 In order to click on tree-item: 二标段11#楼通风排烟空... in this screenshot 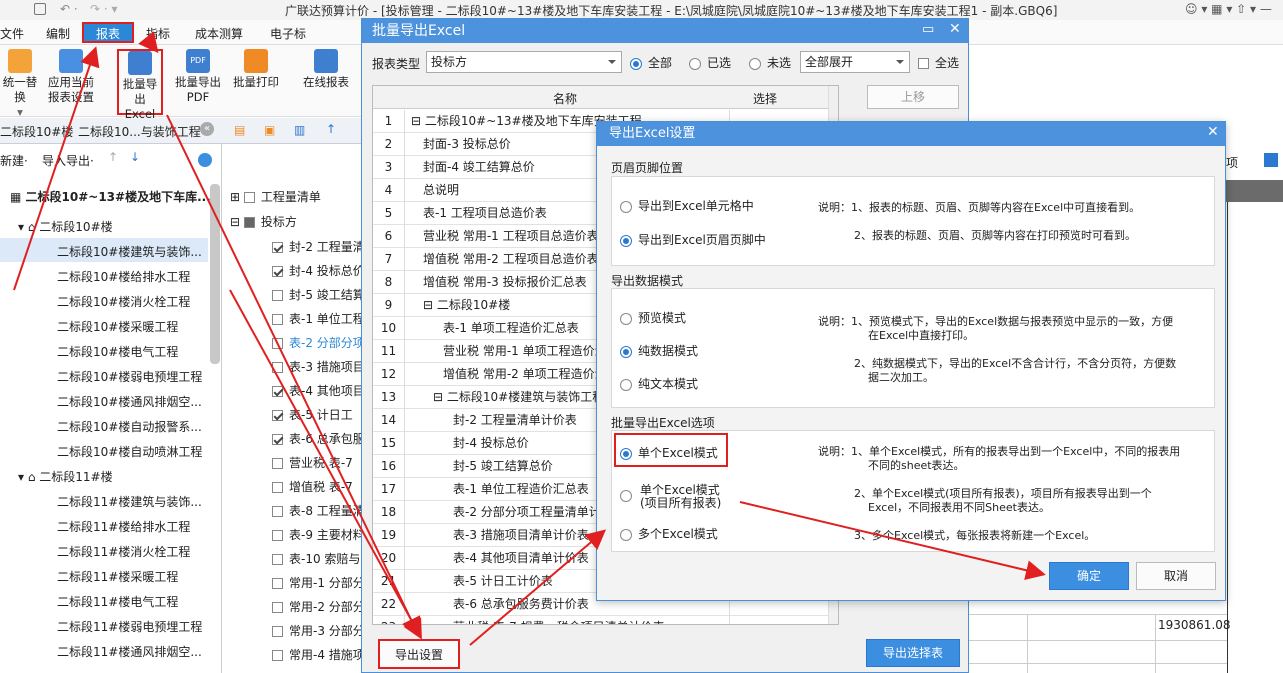, I will do `click(129, 651)`.